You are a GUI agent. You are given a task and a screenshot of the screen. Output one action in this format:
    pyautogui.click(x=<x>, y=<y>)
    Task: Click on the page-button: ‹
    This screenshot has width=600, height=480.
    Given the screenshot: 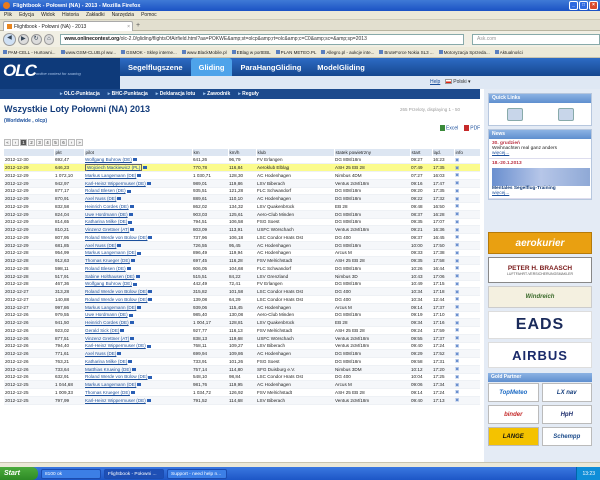 What is the action you would take?
    pyautogui.click(x=15, y=142)
    